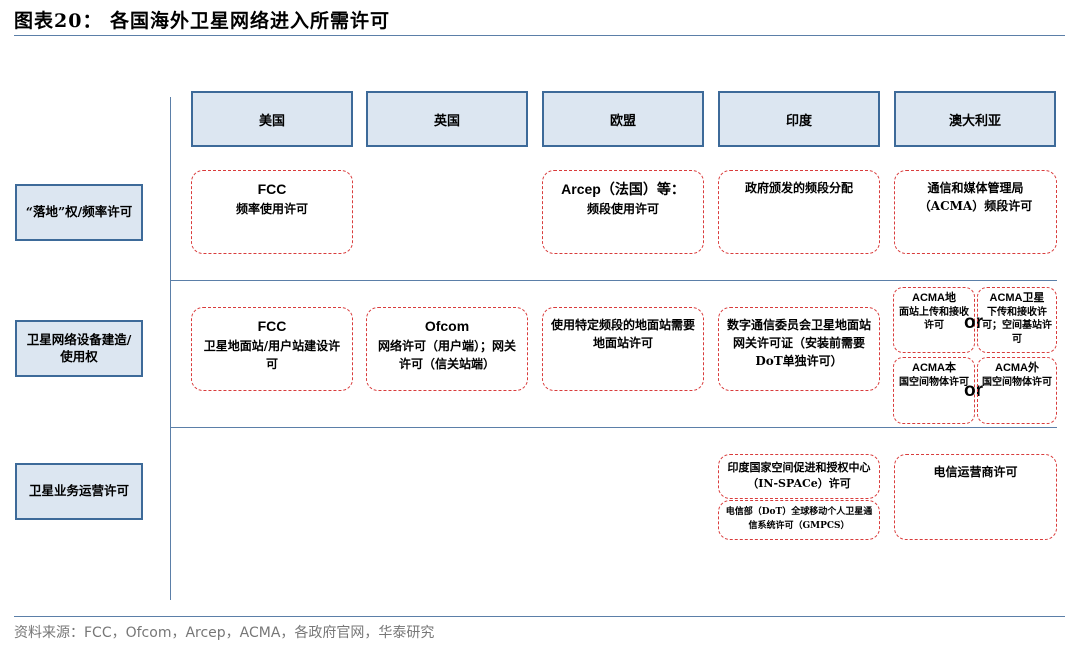 This screenshot has height=649, width=1080. Describe the element at coordinates (623, 189) in the screenshot. I see `cell-heading: Arcep（法国）等：` at that location.